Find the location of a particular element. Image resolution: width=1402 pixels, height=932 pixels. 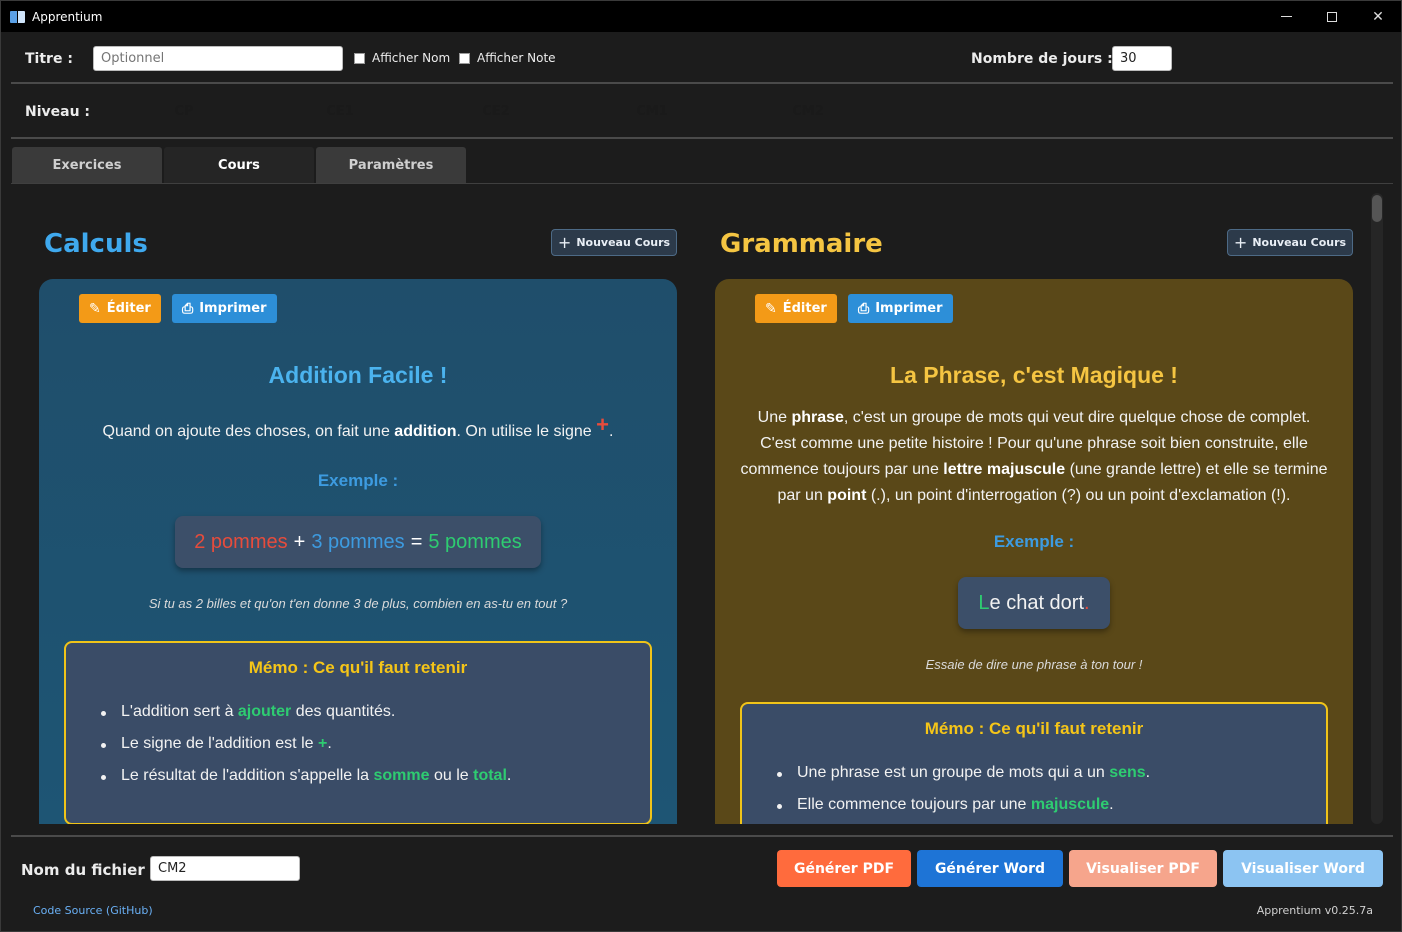

generate-word-button: Générer Word is located at coordinates (990, 868).